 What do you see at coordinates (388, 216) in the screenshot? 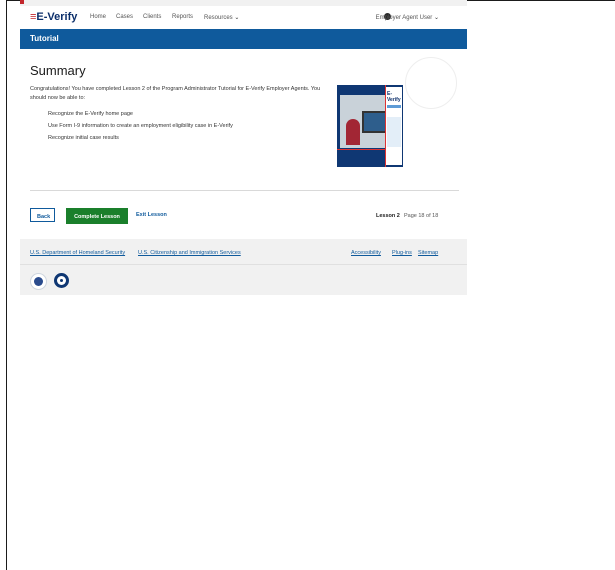
I see `lesson-label: Lesson 2` at bounding box center [388, 216].